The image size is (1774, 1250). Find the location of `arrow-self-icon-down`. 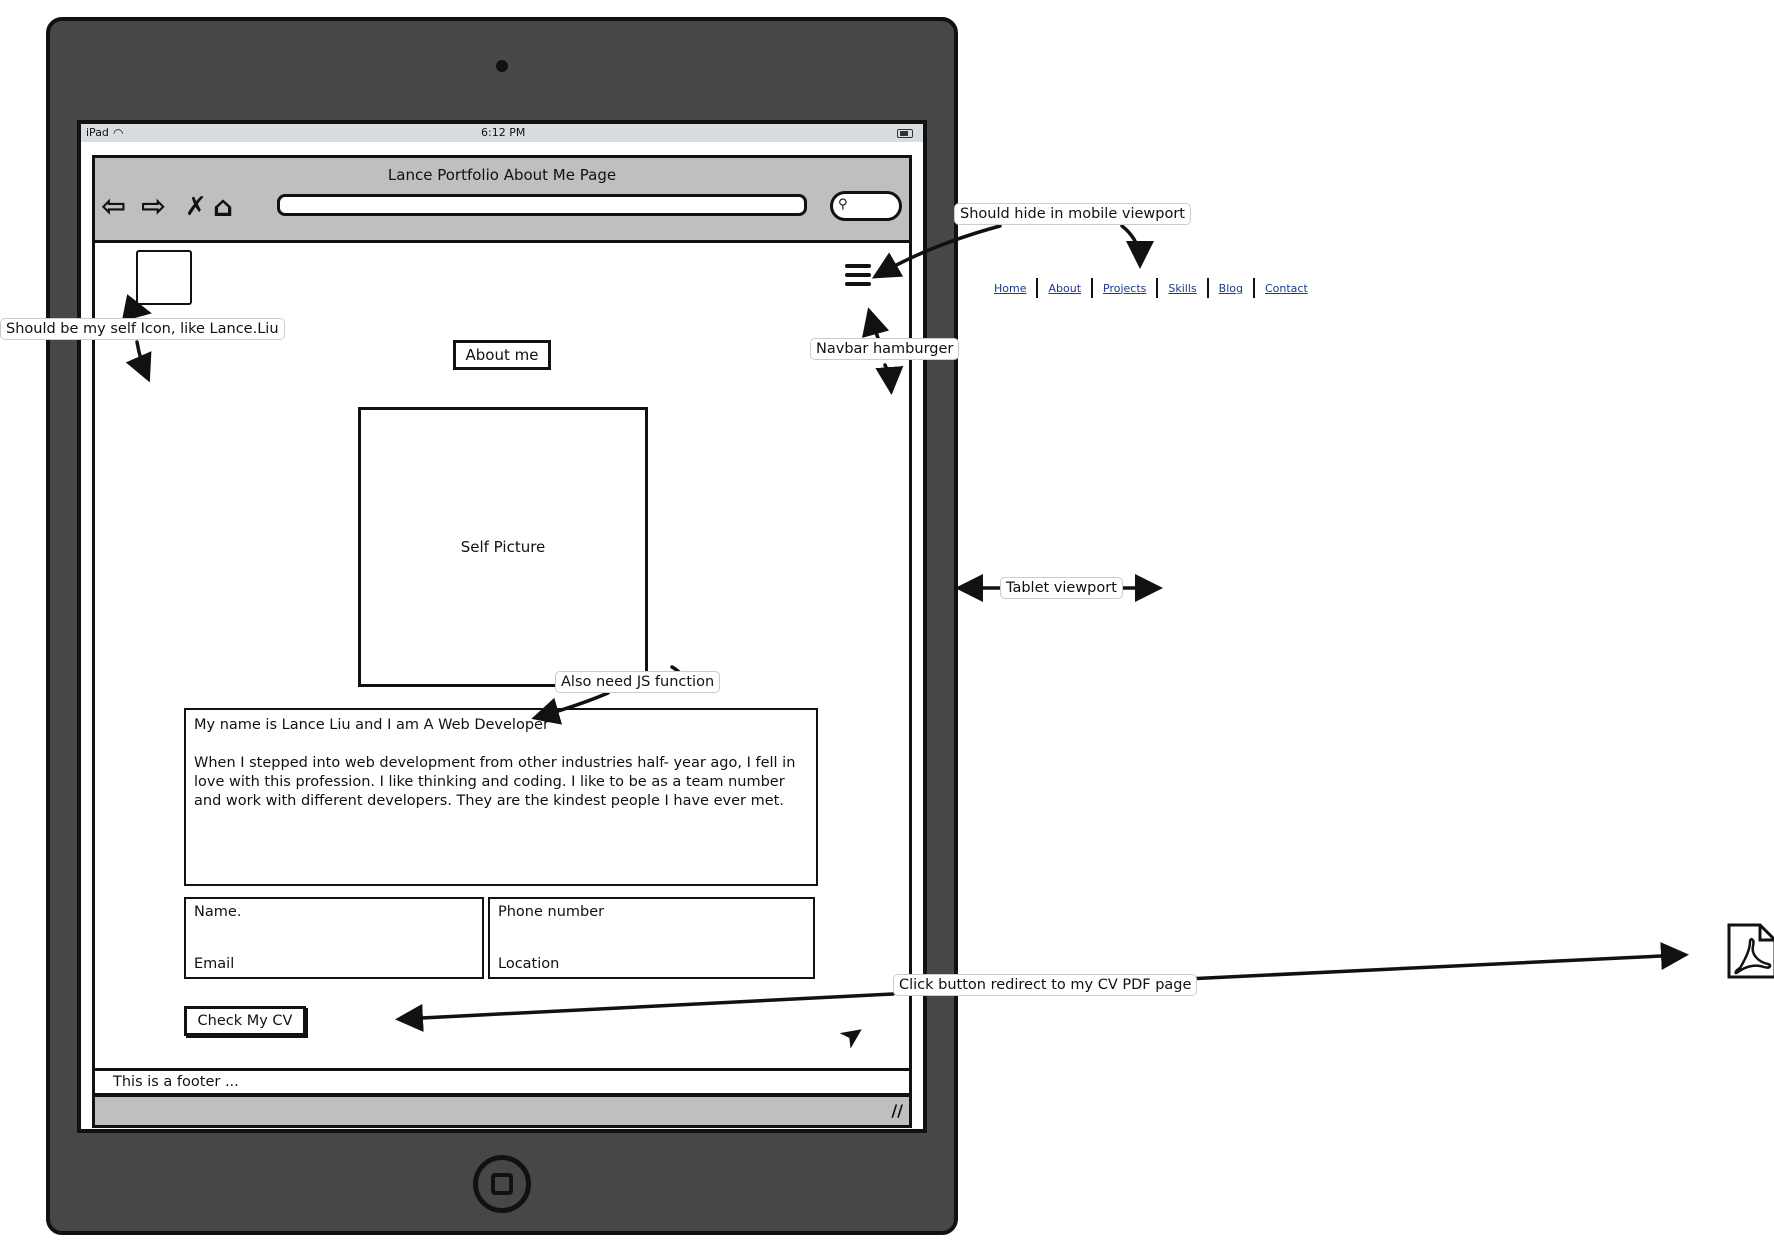

arrow-self-icon-down is located at coordinates (138, 361).